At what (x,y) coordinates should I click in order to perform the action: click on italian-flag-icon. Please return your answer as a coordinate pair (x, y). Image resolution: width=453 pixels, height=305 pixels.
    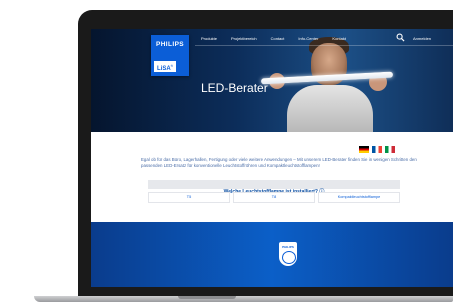
    Looking at the image, I should click on (390, 149).